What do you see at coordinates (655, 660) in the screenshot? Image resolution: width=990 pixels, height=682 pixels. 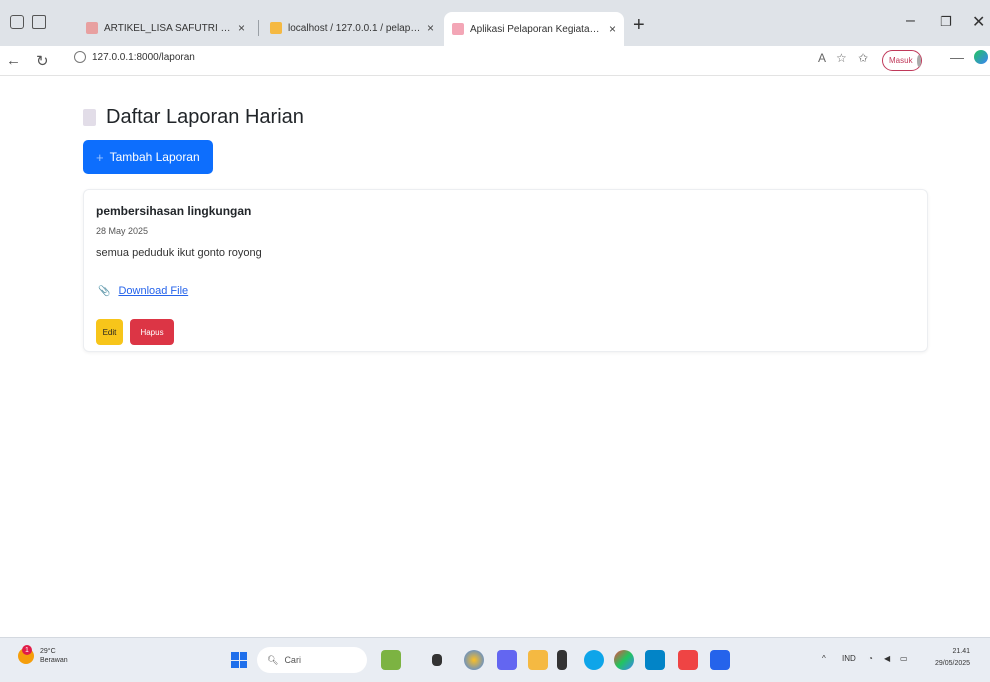 I see `mail-icon` at bounding box center [655, 660].